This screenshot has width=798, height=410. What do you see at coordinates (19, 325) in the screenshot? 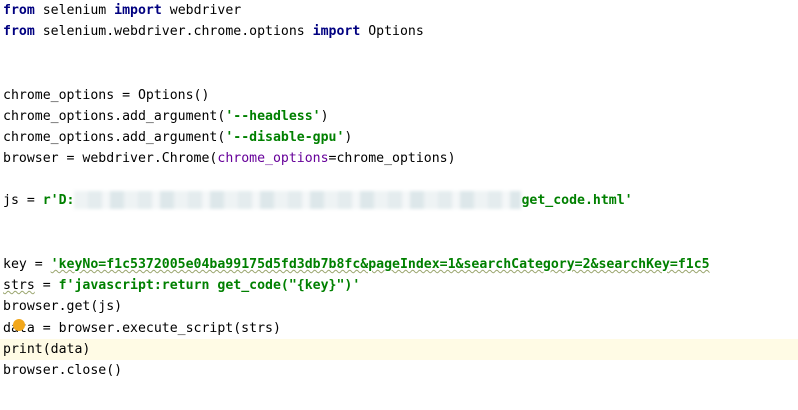
I see `lightbulb-icon` at bounding box center [19, 325].